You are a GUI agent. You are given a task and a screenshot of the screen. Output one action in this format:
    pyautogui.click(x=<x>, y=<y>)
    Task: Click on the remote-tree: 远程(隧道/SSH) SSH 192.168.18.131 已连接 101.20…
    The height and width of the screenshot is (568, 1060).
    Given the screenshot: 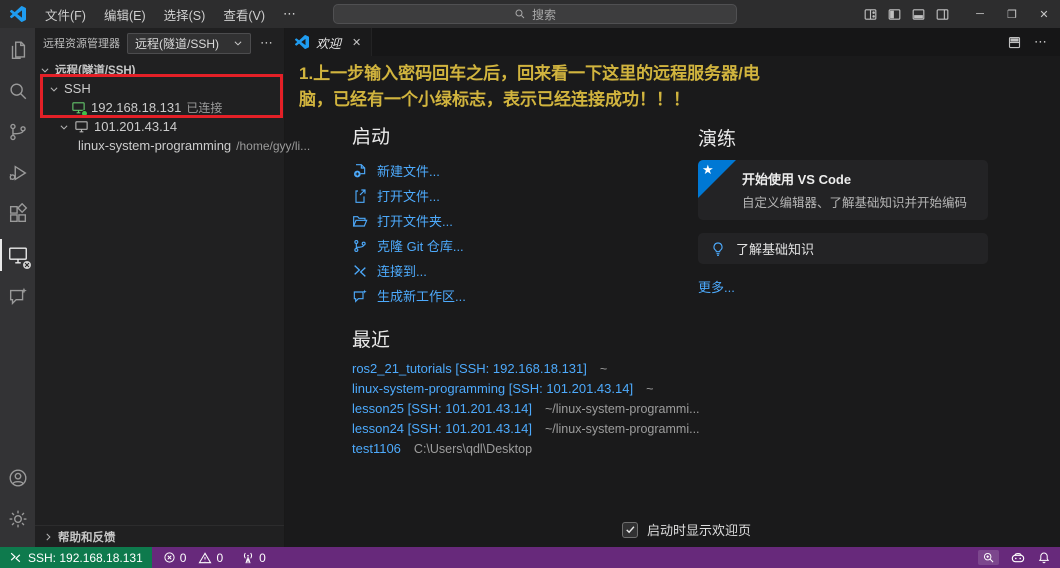 What is the action you would take?
    pyautogui.click(x=172, y=106)
    